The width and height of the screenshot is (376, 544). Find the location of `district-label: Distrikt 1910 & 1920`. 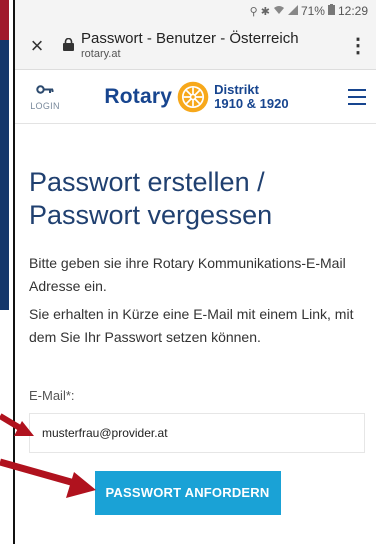

district-label: Distrikt 1910 & 1920 is located at coordinates (251, 96).